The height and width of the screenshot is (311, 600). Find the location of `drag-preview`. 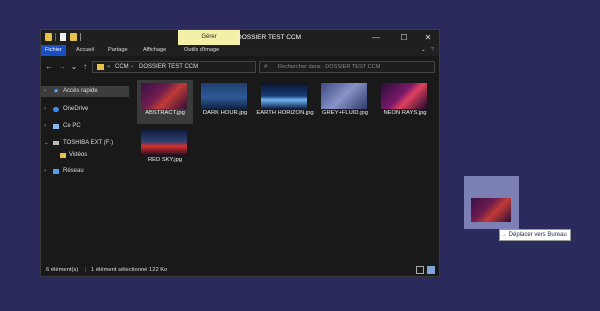

drag-preview is located at coordinates (491, 202).